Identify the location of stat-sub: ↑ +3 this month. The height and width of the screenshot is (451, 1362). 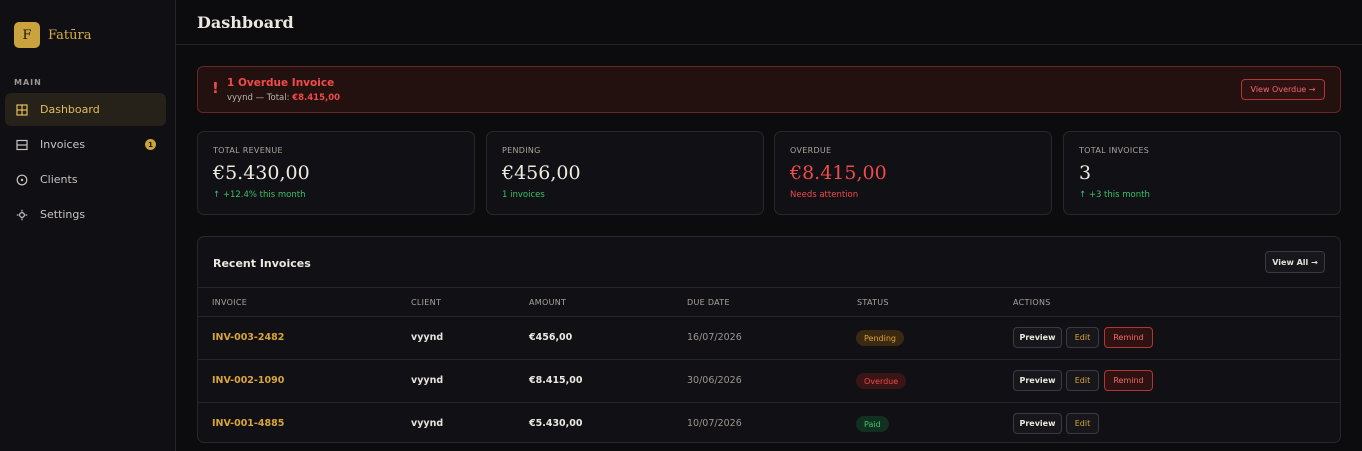
(1114, 195).